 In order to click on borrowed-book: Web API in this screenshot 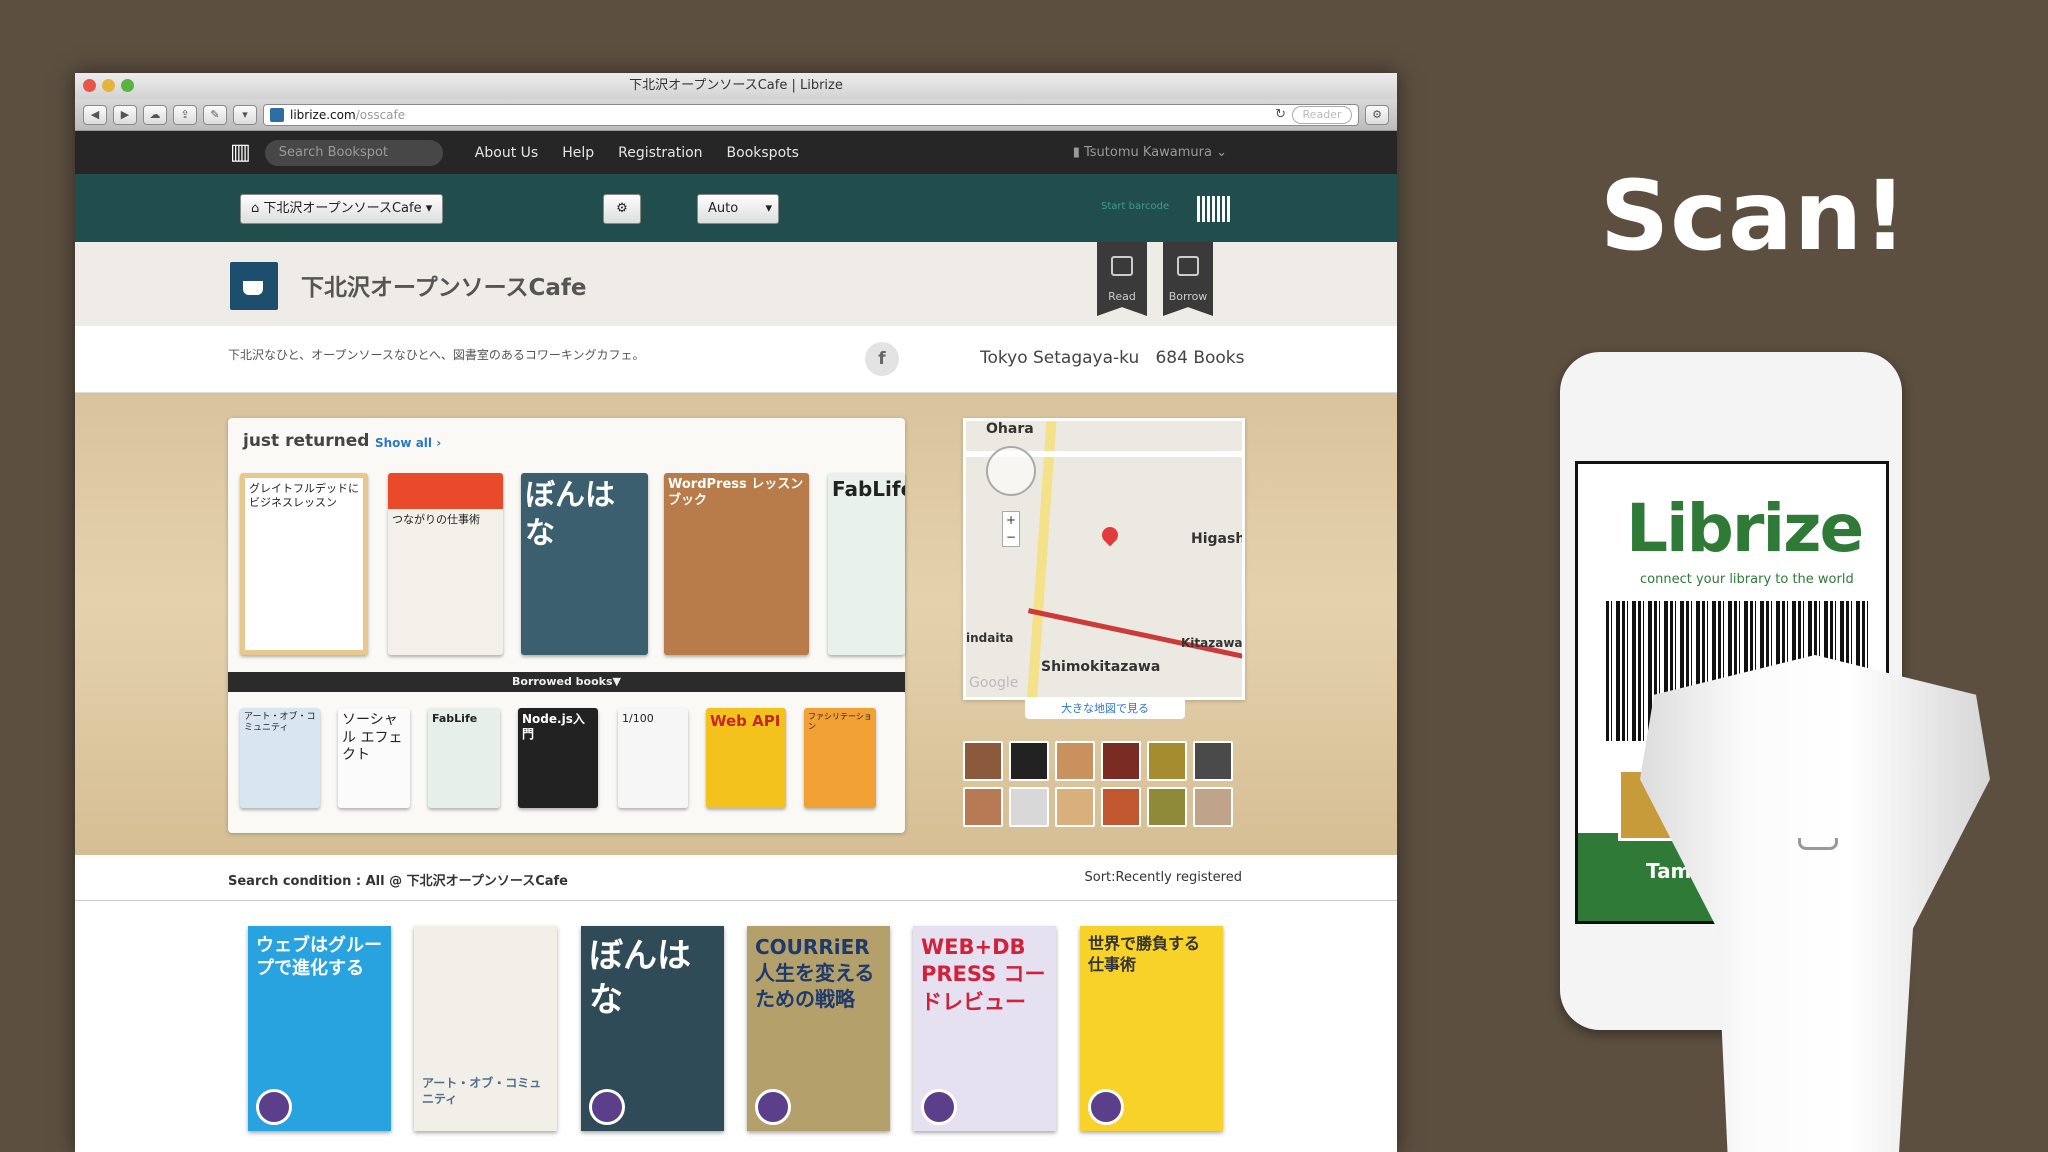, I will do `click(746, 758)`.